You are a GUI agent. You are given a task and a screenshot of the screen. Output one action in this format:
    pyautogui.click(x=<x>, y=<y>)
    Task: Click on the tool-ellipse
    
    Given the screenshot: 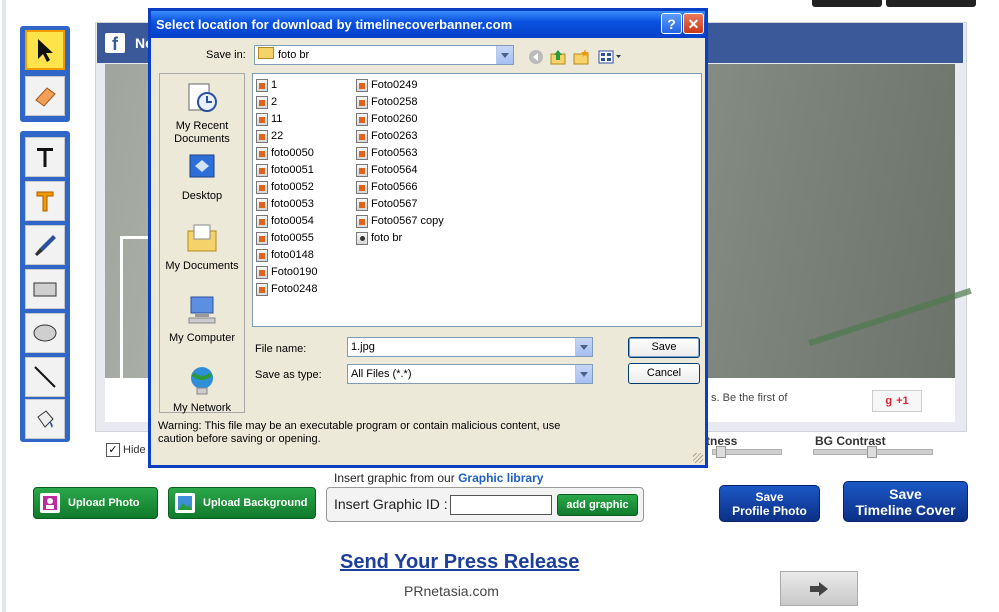 What is the action you would take?
    pyautogui.click(x=45, y=333)
    